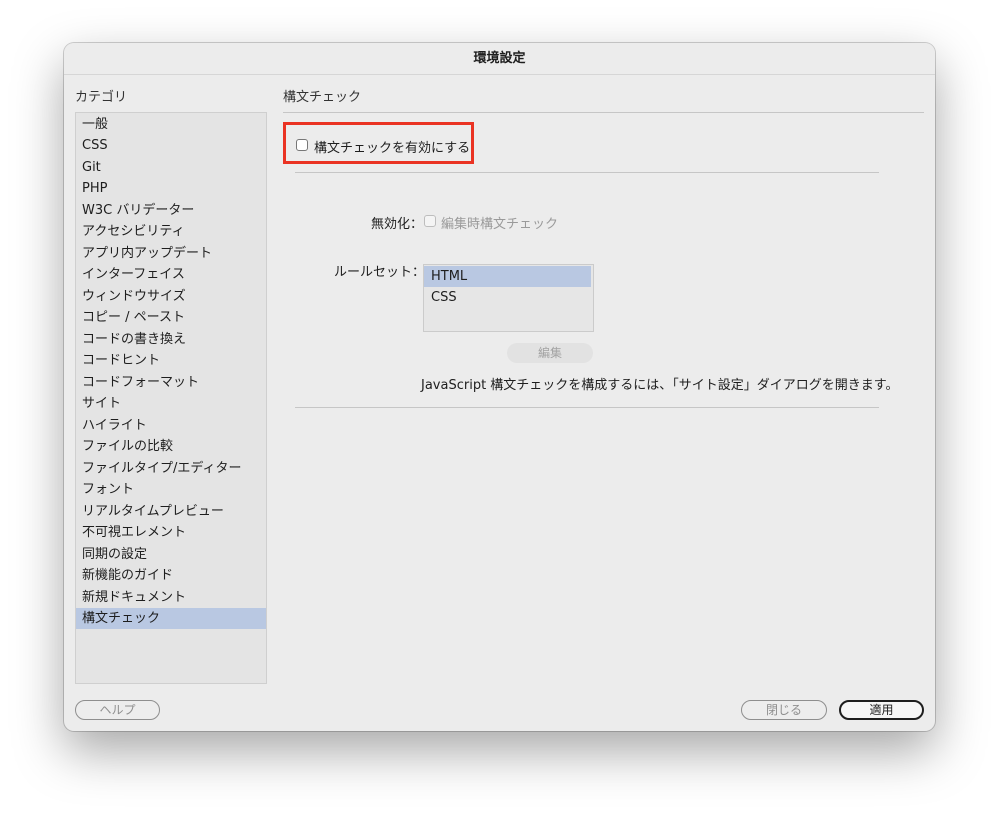  What do you see at coordinates (507, 276) in the screenshot?
I see `ruleset-item-html: HTML` at bounding box center [507, 276].